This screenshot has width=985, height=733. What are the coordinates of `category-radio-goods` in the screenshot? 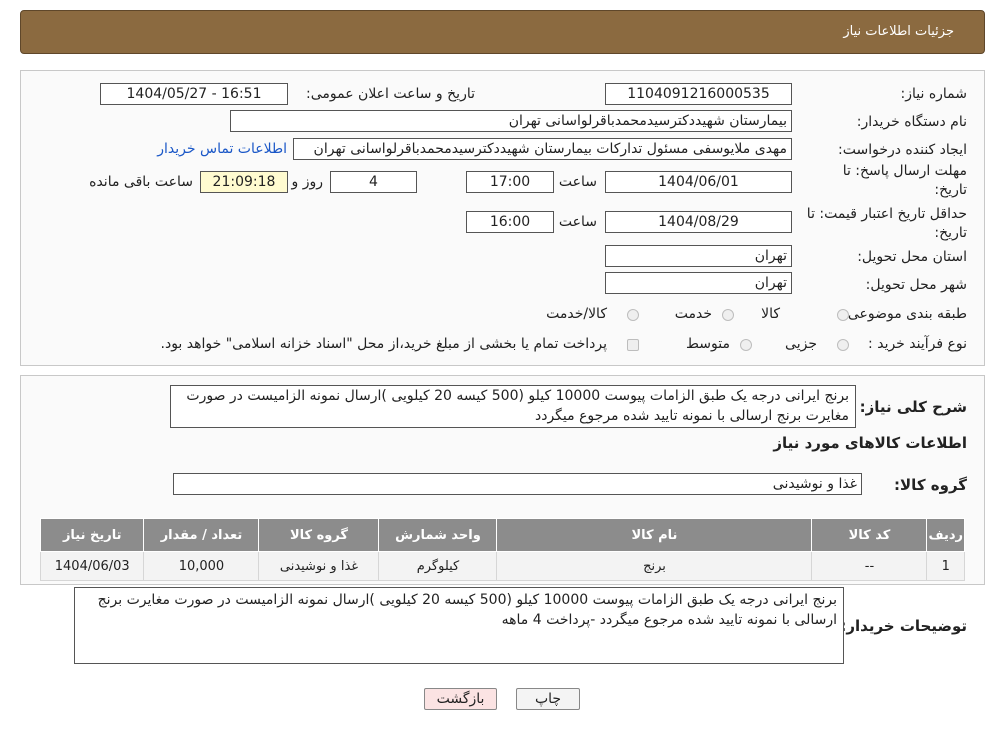 It's located at (843, 315).